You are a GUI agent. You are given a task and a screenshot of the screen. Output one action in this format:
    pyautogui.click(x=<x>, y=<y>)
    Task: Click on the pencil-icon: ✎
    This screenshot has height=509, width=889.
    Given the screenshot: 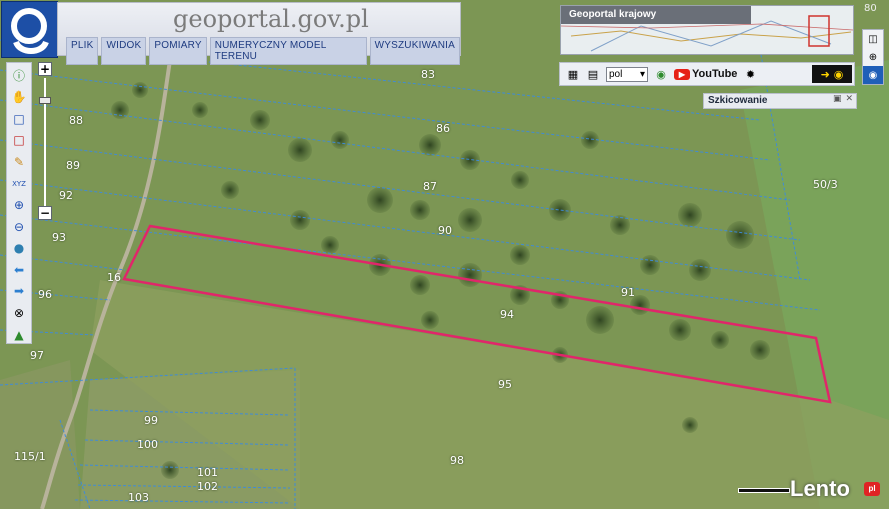 What is the action you would take?
    pyautogui.click(x=19, y=162)
    